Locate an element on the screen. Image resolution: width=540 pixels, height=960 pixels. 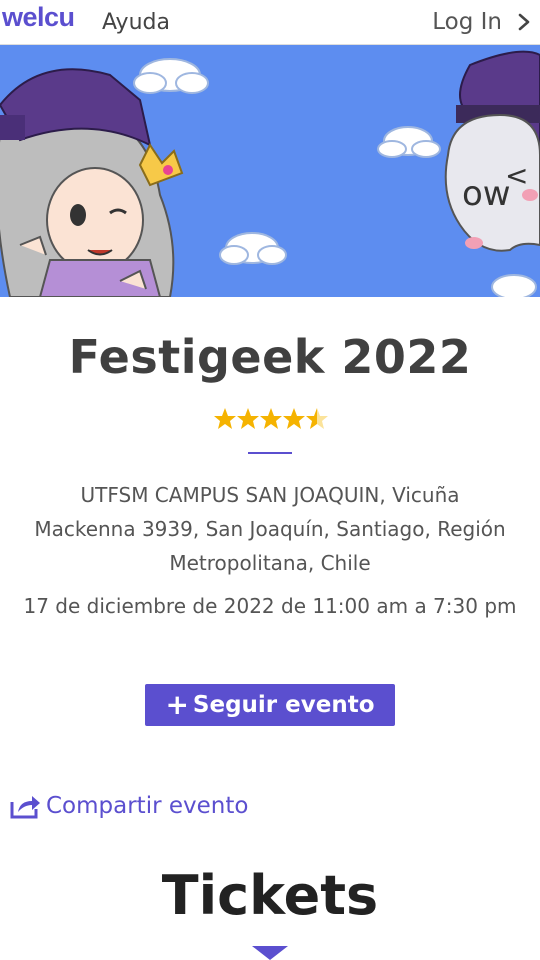
star-rating is located at coordinates (271, 418).